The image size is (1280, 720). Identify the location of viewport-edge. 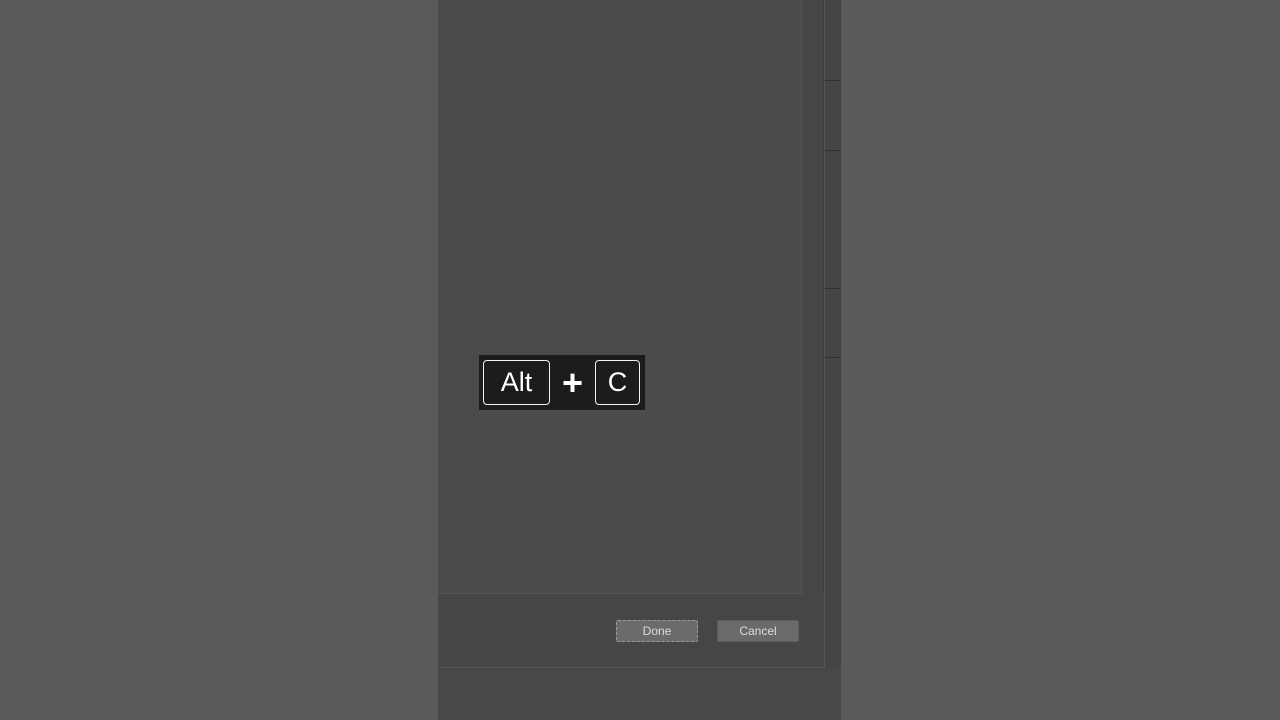
(832, 360).